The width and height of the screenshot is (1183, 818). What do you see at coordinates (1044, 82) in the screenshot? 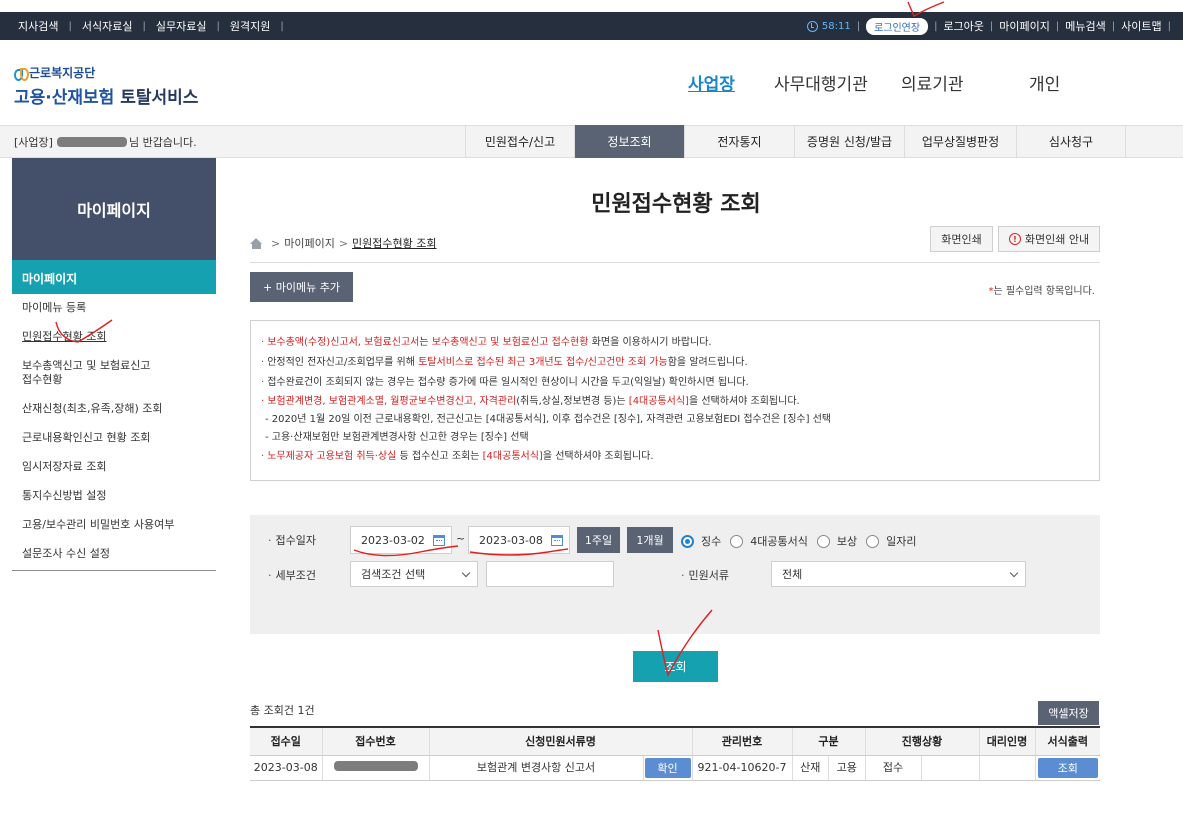
I see `main-nav-personal: 개인` at bounding box center [1044, 82].